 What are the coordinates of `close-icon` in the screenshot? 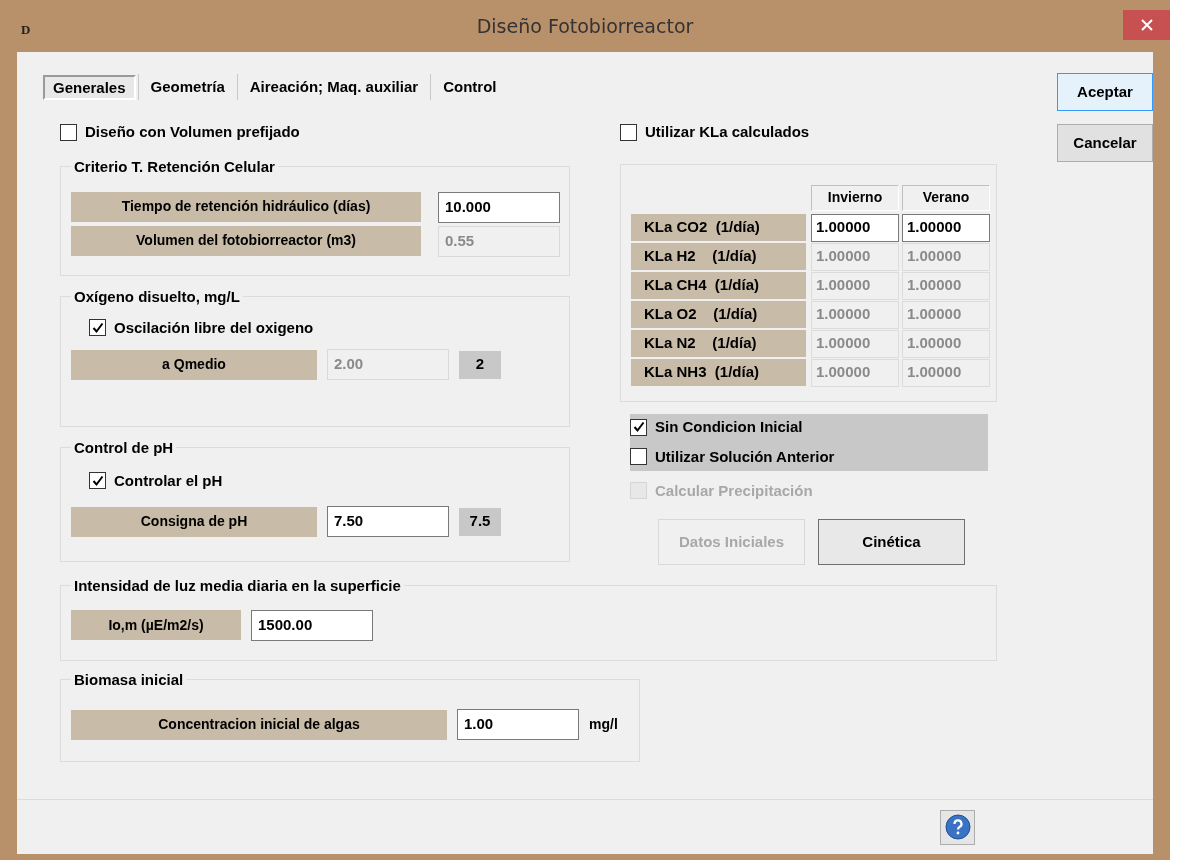 It's located at (1146, 25).